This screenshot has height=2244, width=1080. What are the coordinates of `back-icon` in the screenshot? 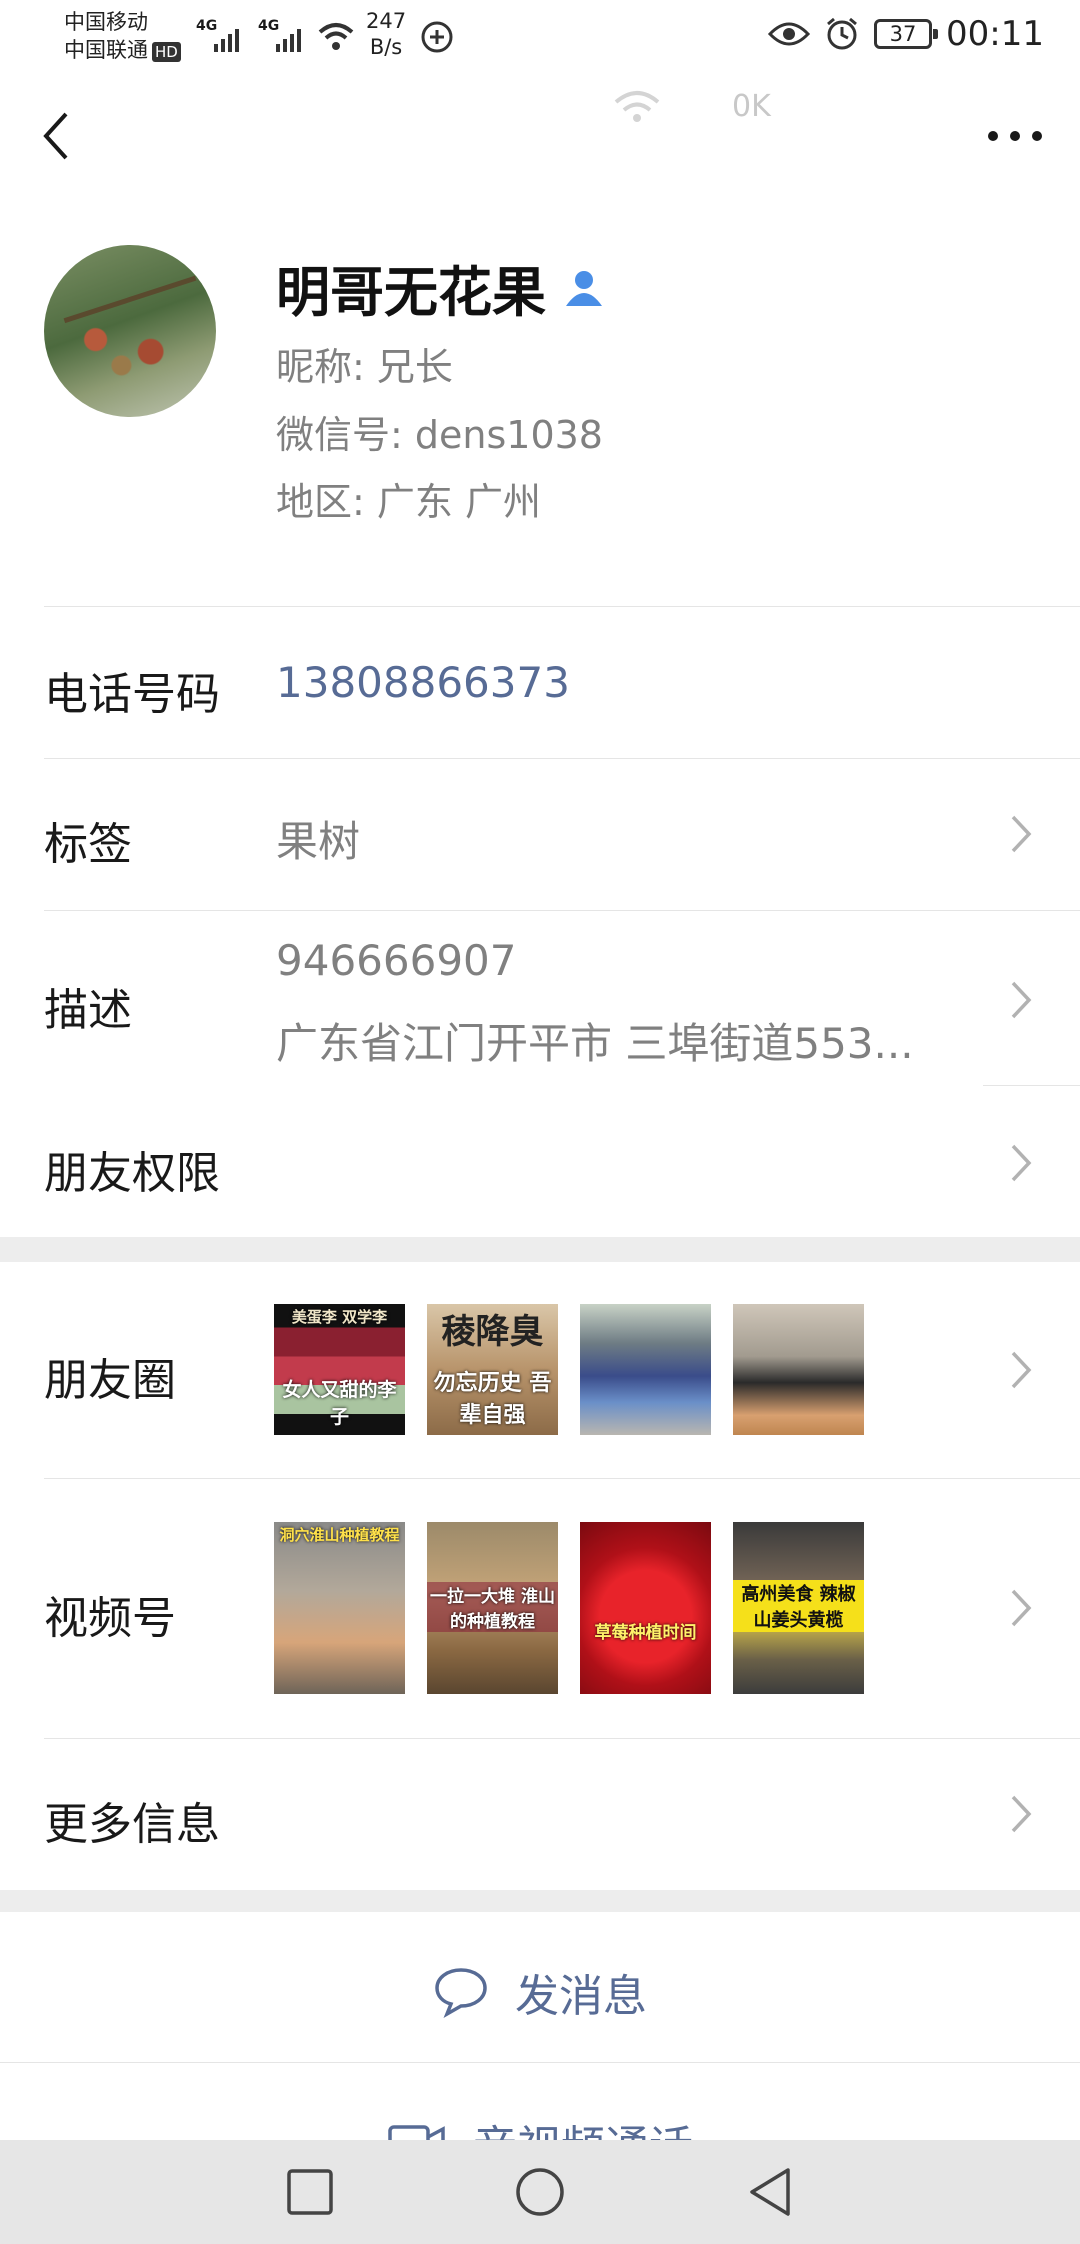 It's located at (58, 136).